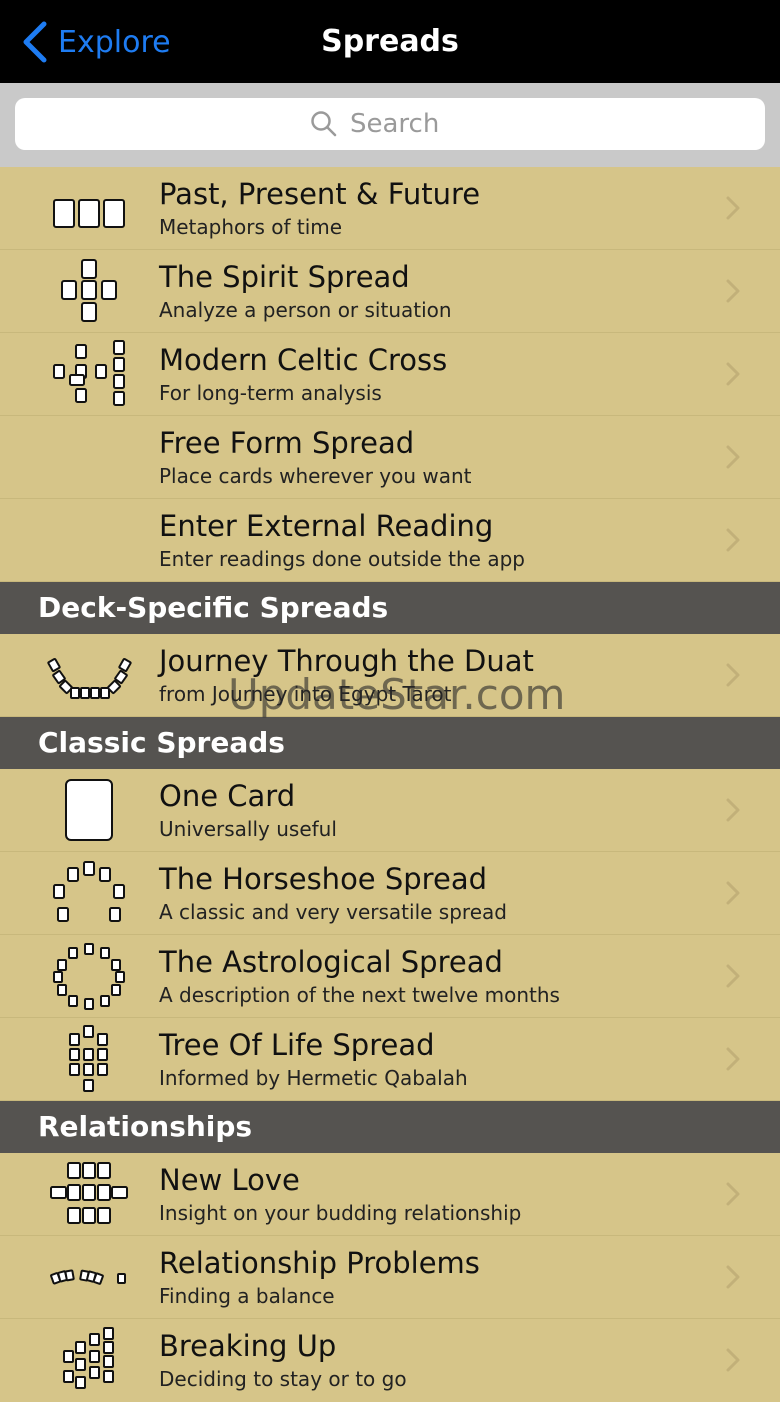  What do you see at coordinates (297, 1045) in the screenshot?
I see `row-title: Tree Of Life Spread` at bounding box center [297, 1045].